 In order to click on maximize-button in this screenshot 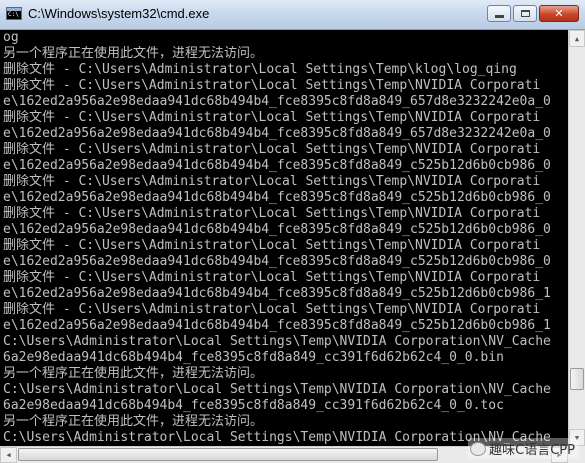, I will do `click(525, 13)`.